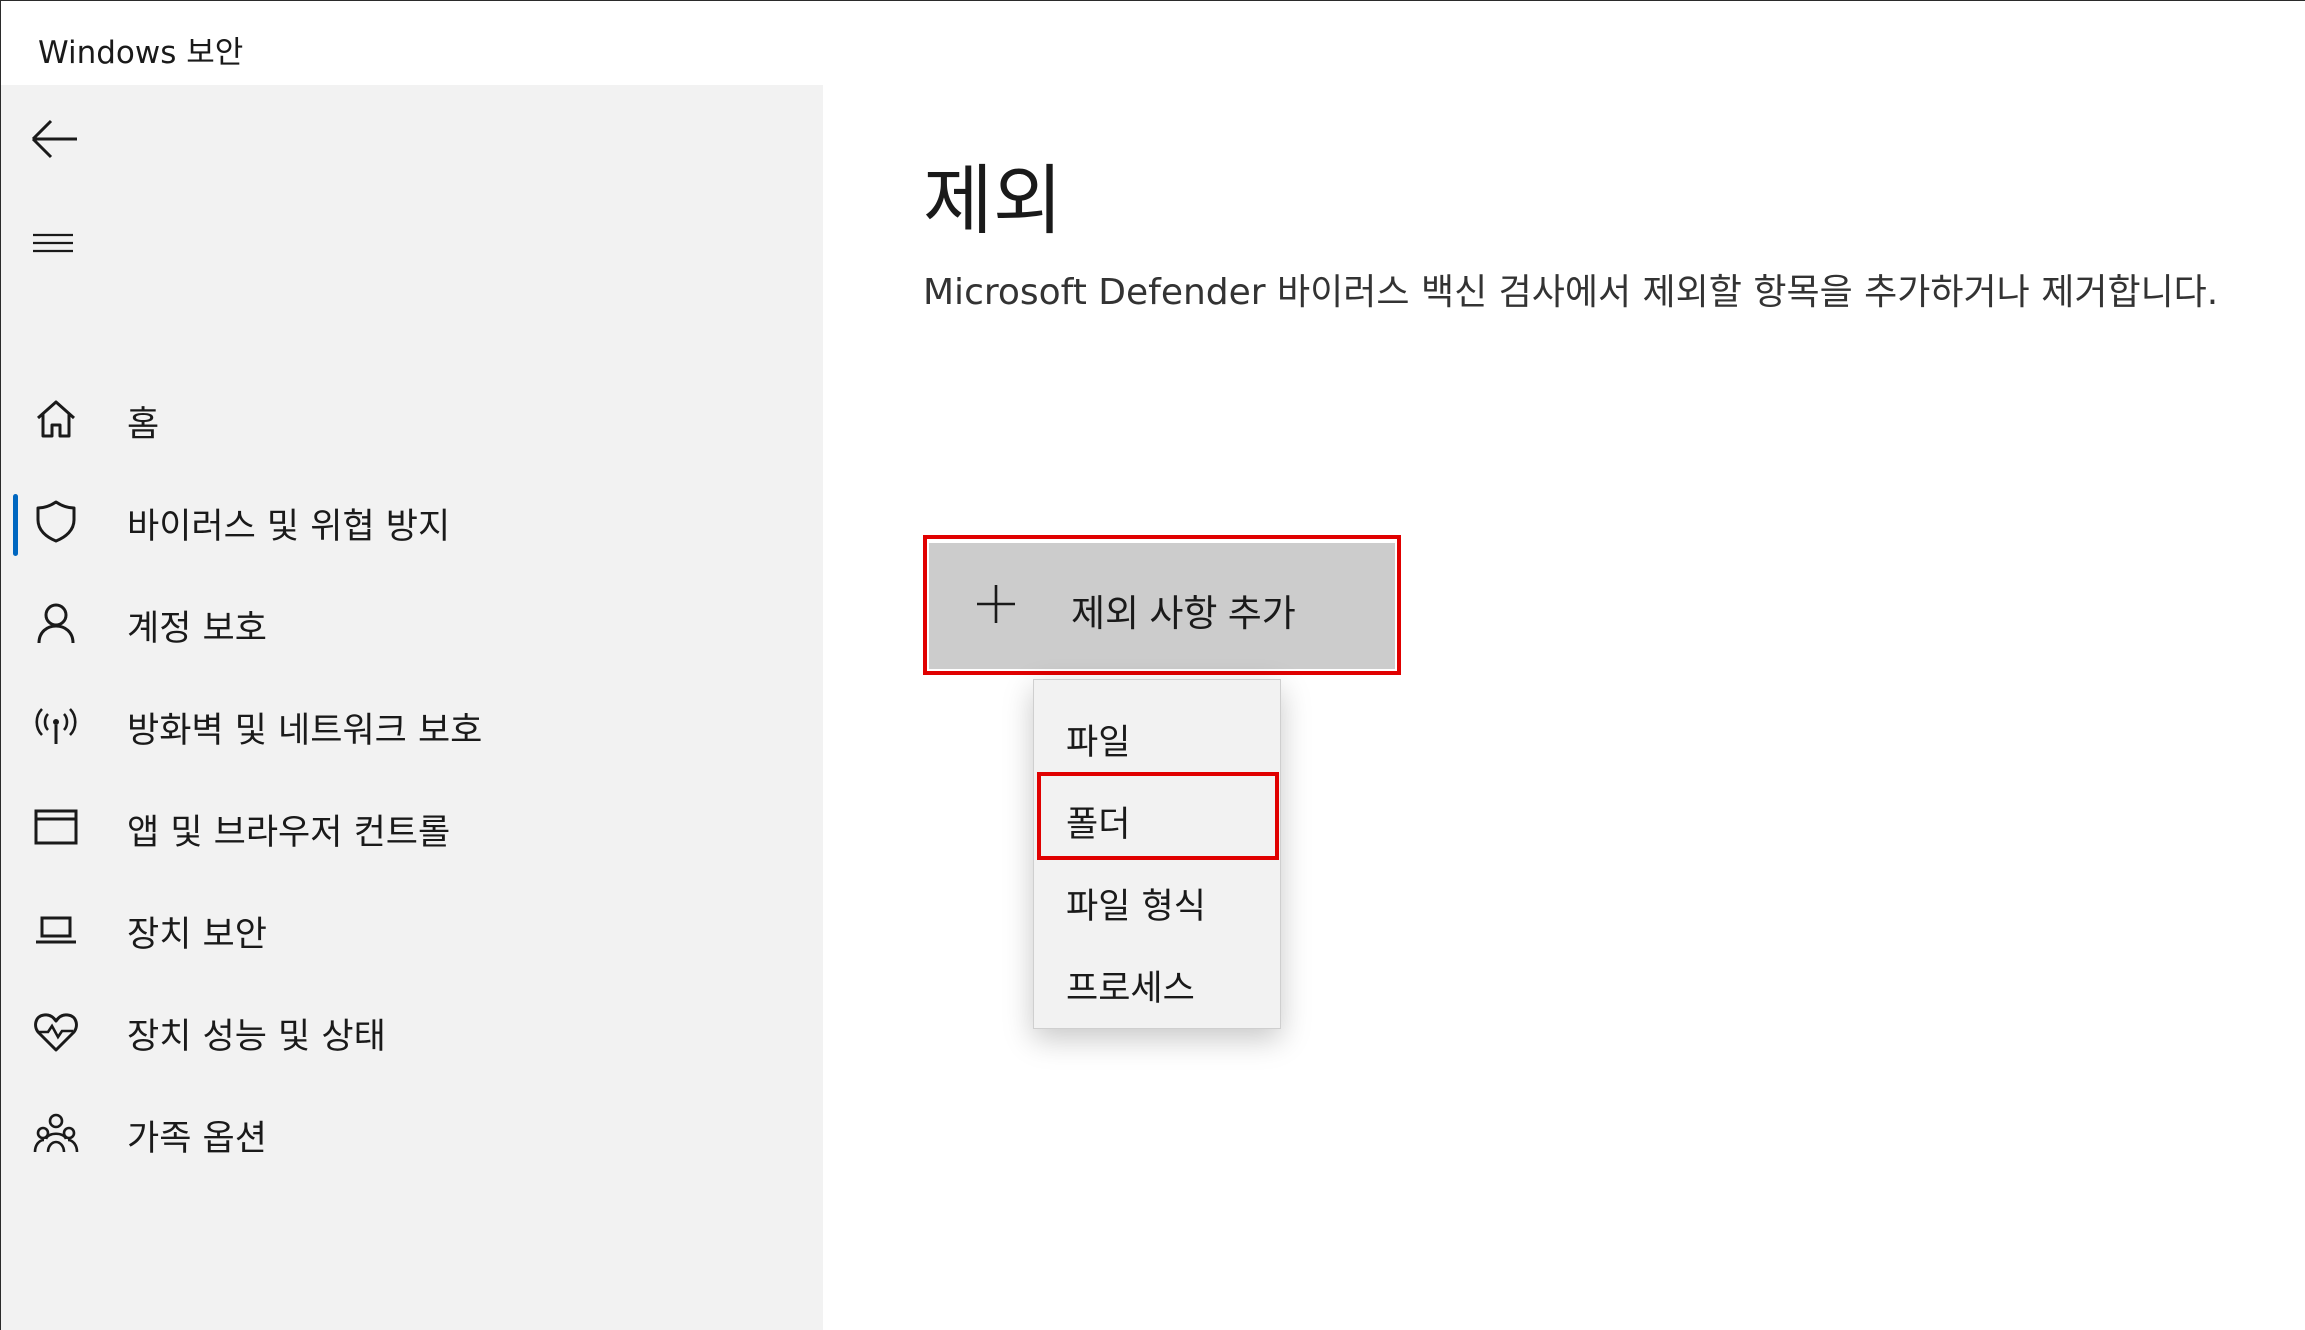 The width and height of the screenshot is (2305, 1330). Describe the element at coordinates (1158, 734) in the screenshot. I see `menu-item-file: 파일` at that location.